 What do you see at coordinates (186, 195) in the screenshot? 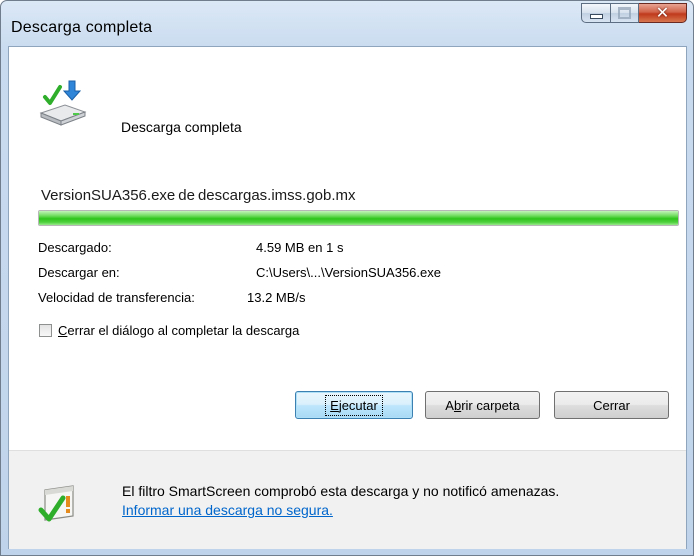
I see `file-source-separator: de` at bounding box center [186, 195].